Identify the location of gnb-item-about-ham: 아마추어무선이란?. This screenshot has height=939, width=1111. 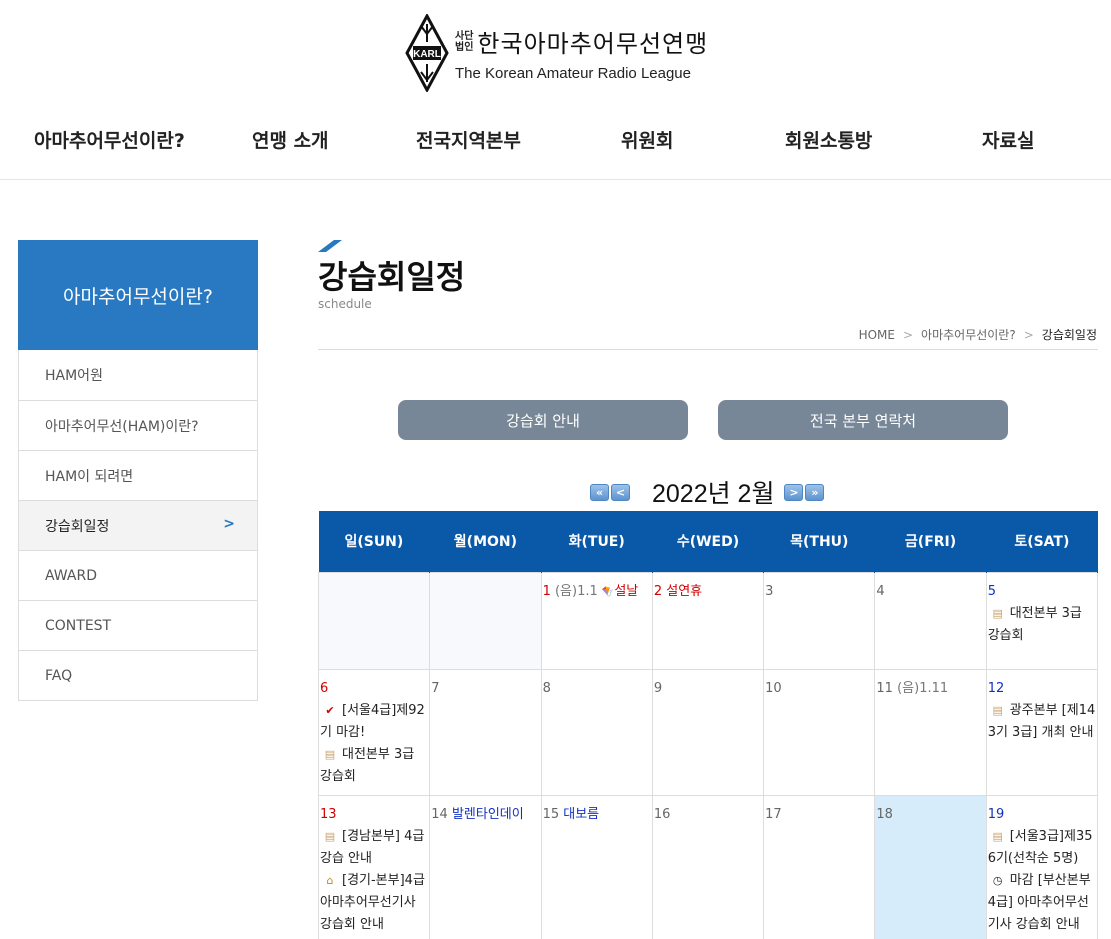
(109, 139).